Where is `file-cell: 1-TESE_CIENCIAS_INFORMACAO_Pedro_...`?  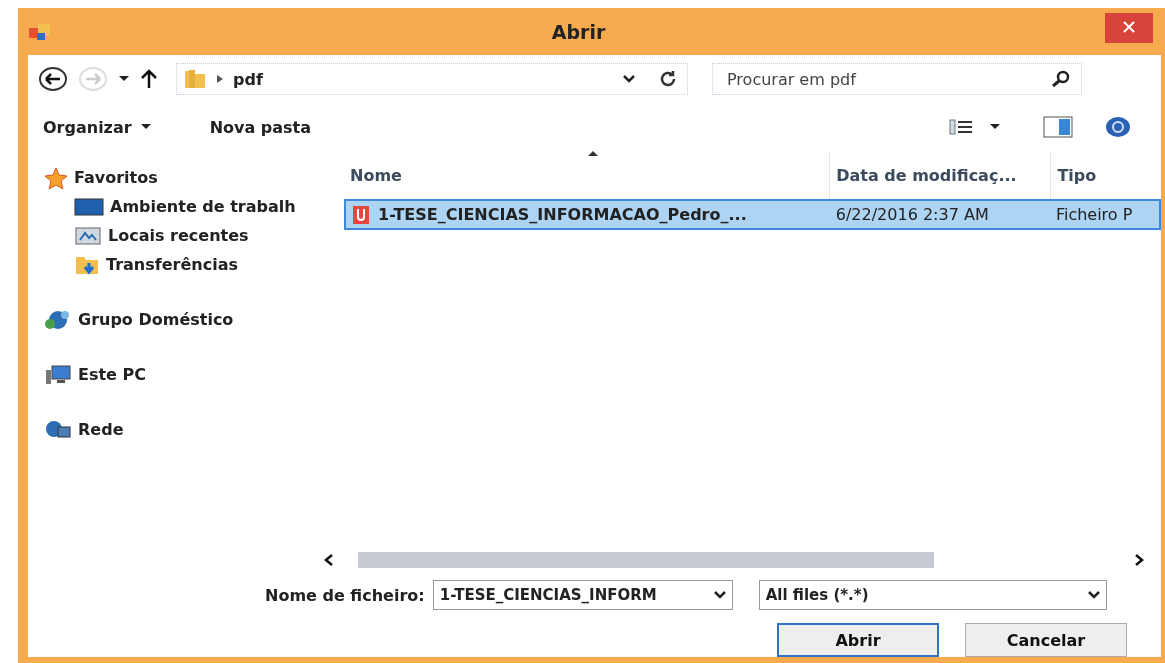 file-cell: 1-TESE_CIENCIAS_INFORMACAO_Pedro_... is located at coordinates (562, 214).